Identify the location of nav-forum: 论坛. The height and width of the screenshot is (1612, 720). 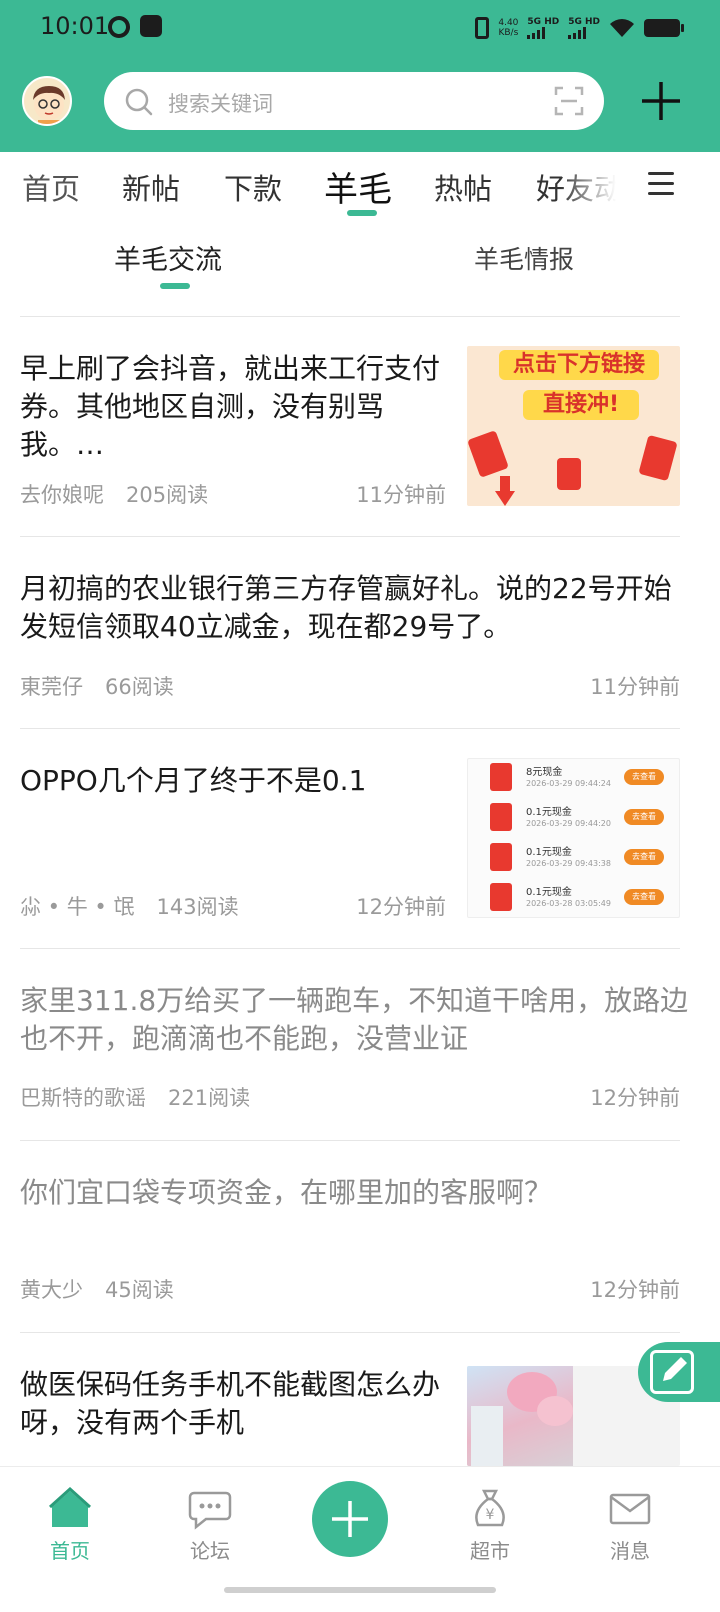
(210, 1522).